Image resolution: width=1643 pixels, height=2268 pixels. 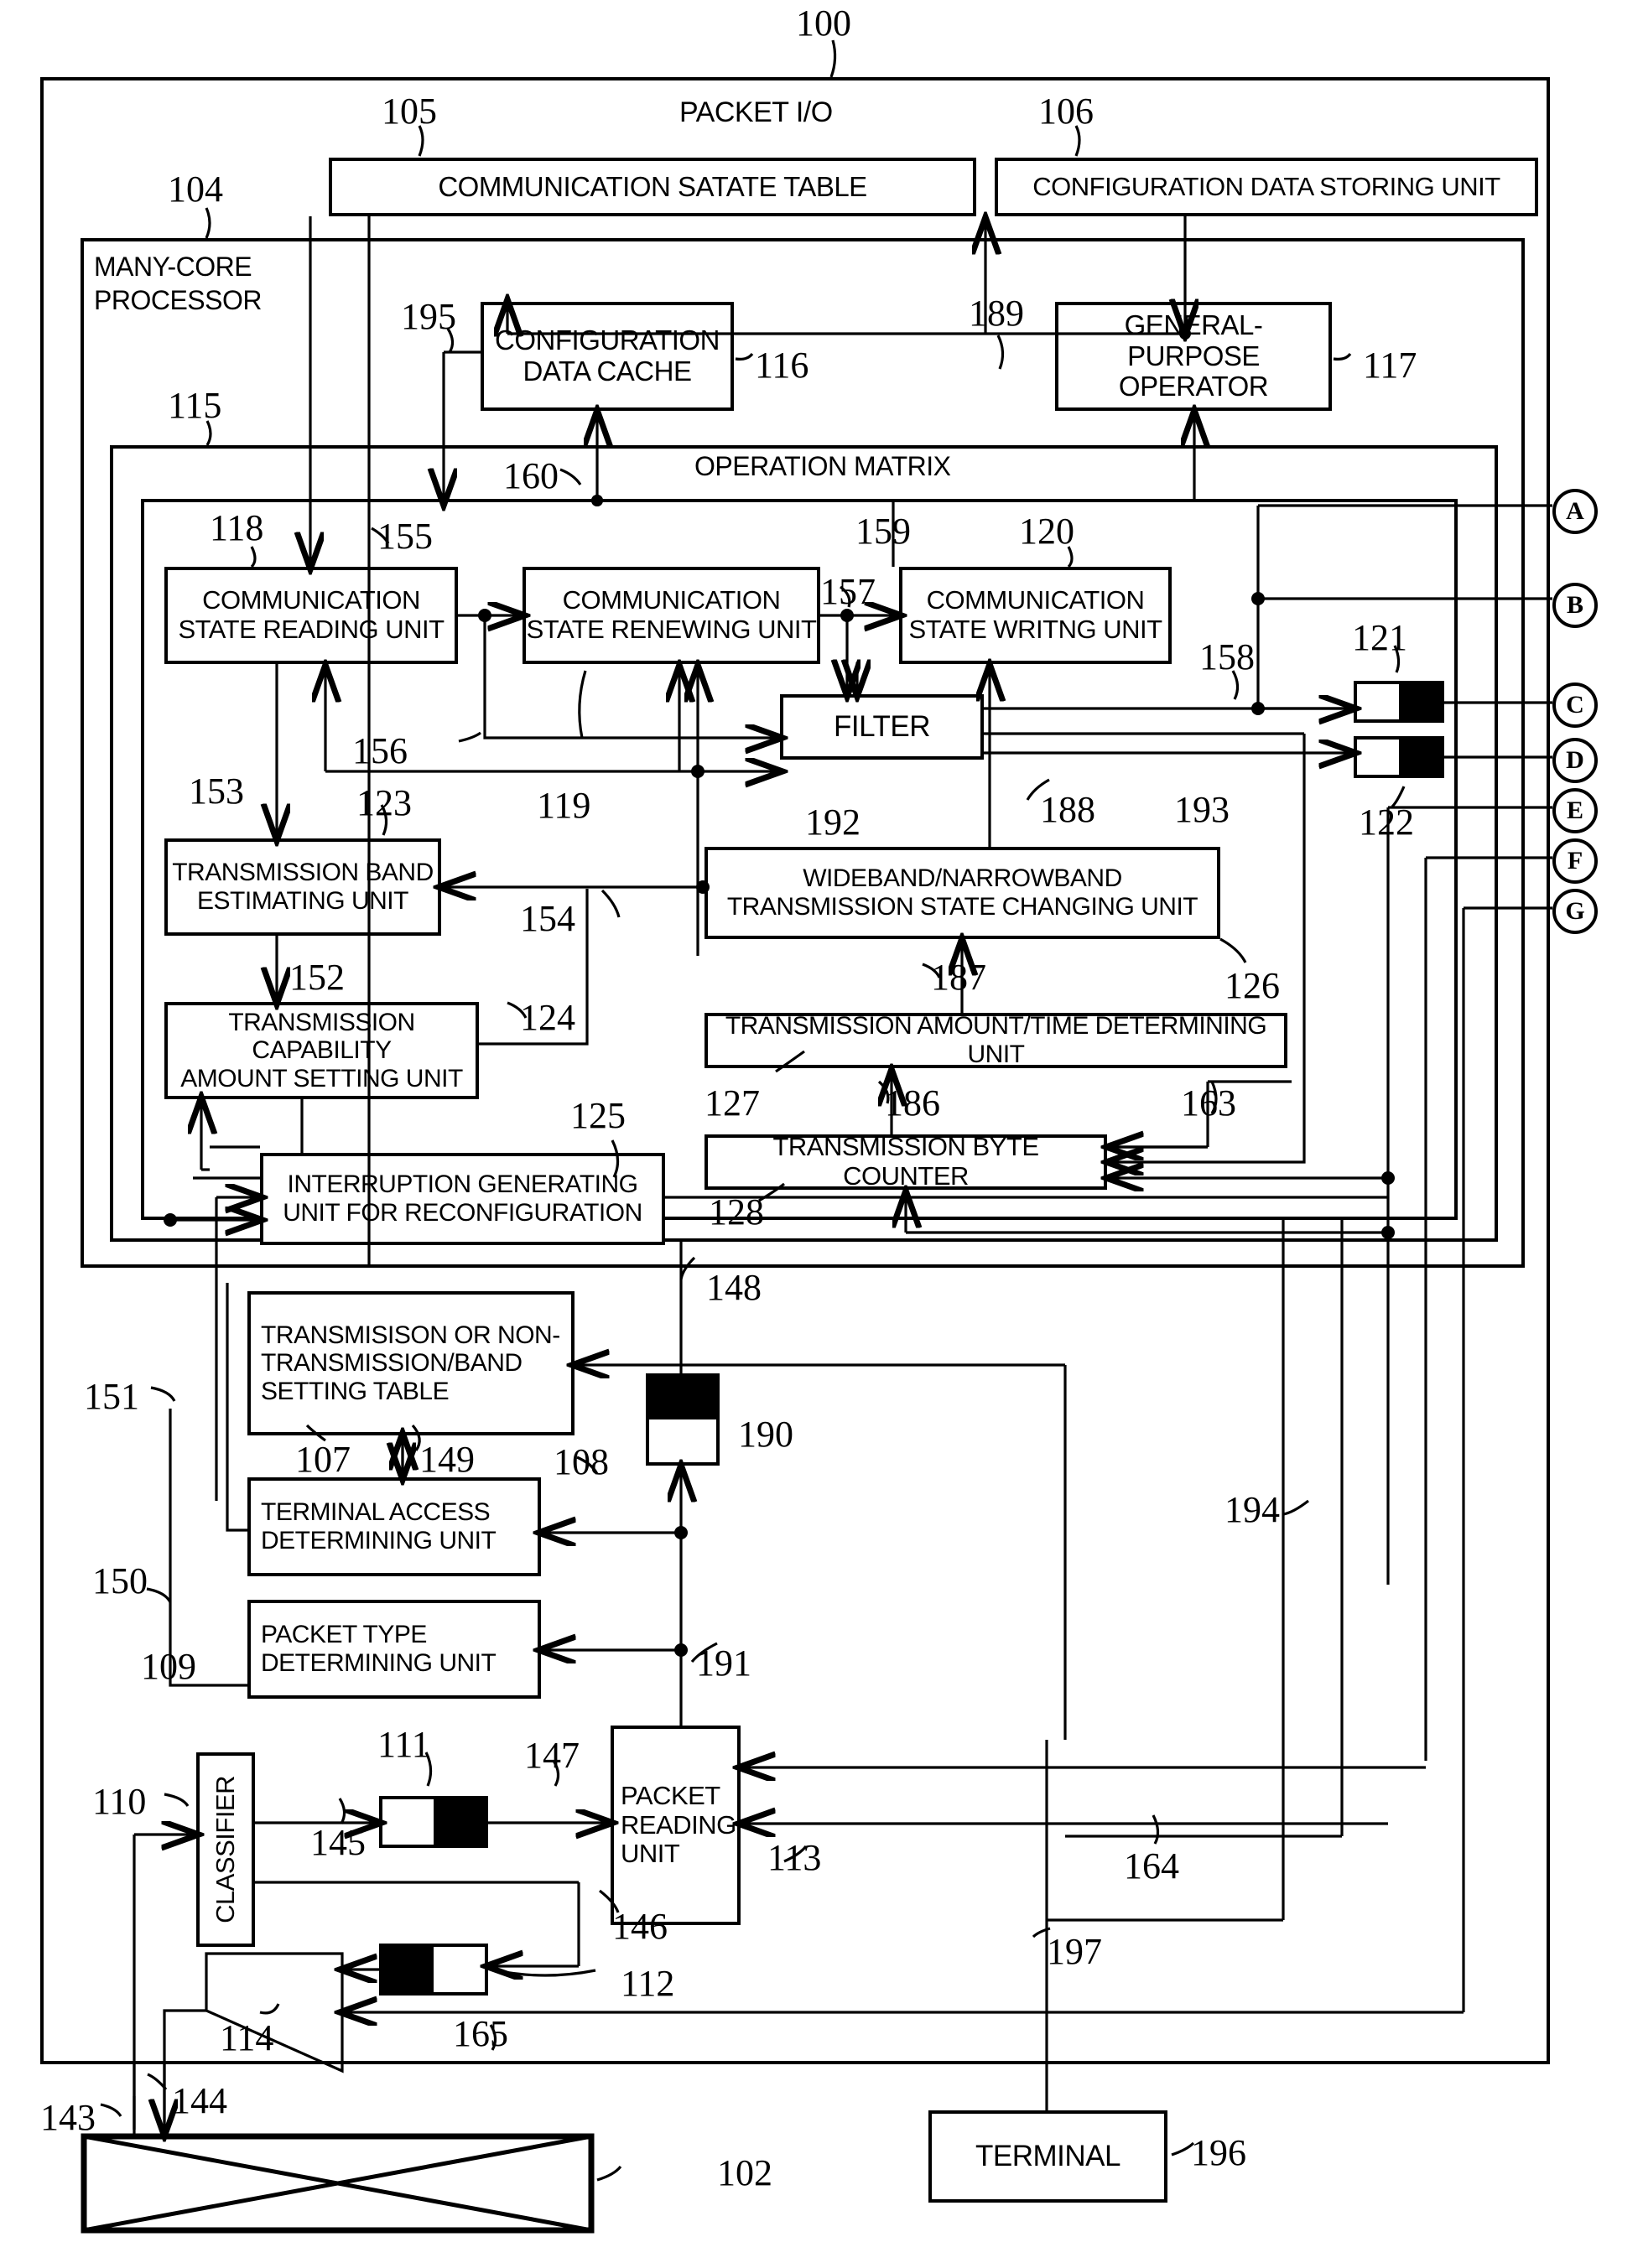 What do you see at coordinates (405, 536) in the screenshot?
I see `ref-155: 155` at bounding box center [405, 536].